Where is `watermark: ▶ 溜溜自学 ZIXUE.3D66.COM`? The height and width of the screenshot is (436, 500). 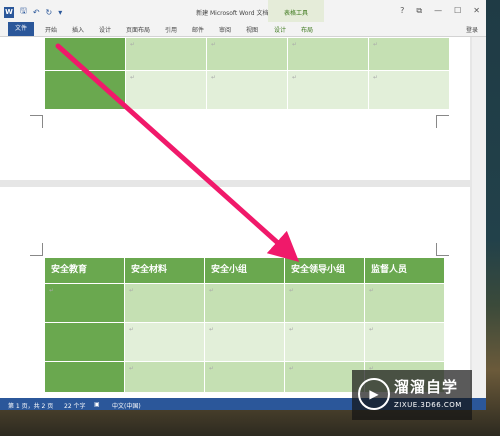
watermark: ▶ 溜溜自学 ZIXUE.3D66.COM is located at coordinates (412, 395).